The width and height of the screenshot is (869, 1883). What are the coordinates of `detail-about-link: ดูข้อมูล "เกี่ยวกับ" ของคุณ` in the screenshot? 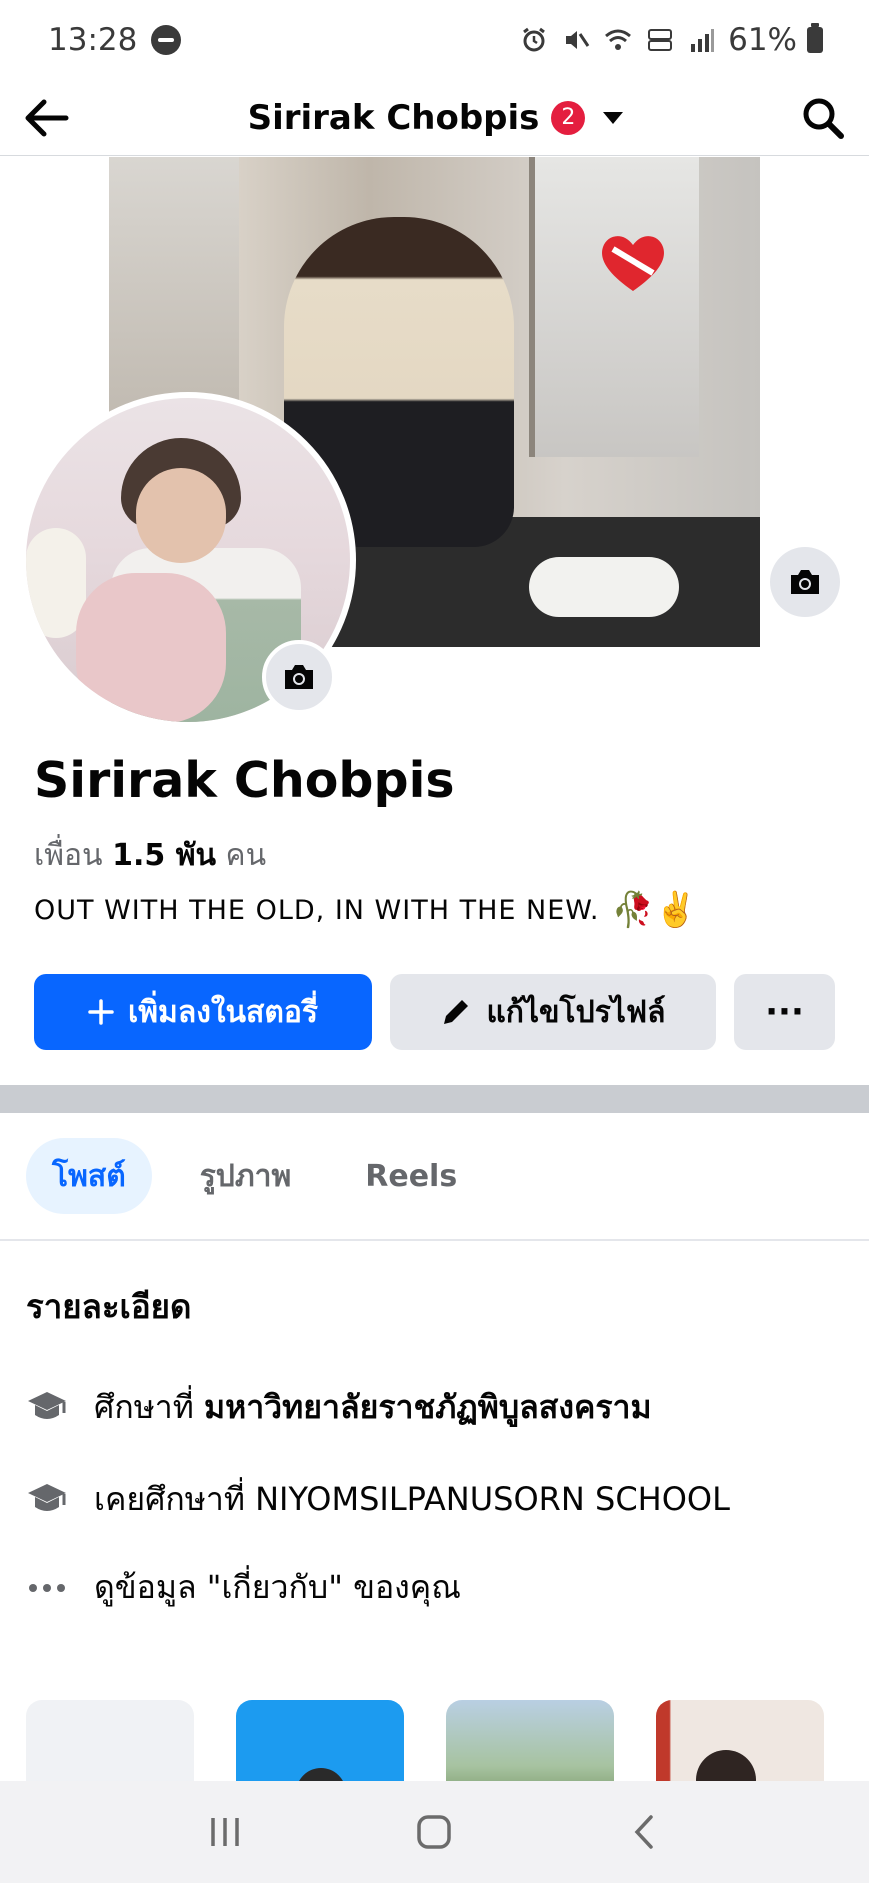 It's located at (243, 1587).